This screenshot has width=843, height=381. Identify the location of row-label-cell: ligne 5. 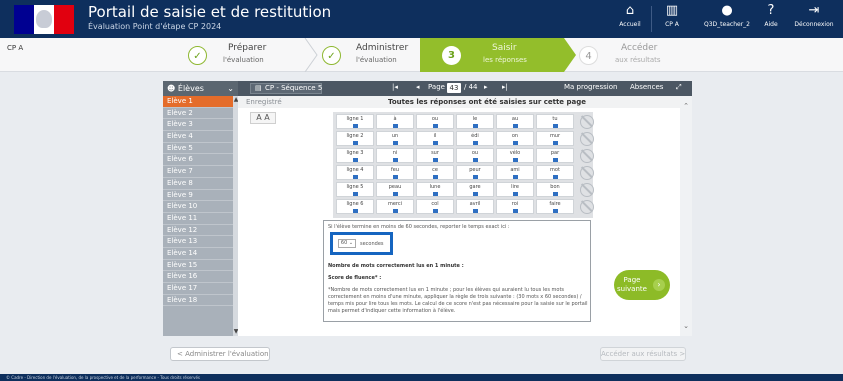
(355, 189).